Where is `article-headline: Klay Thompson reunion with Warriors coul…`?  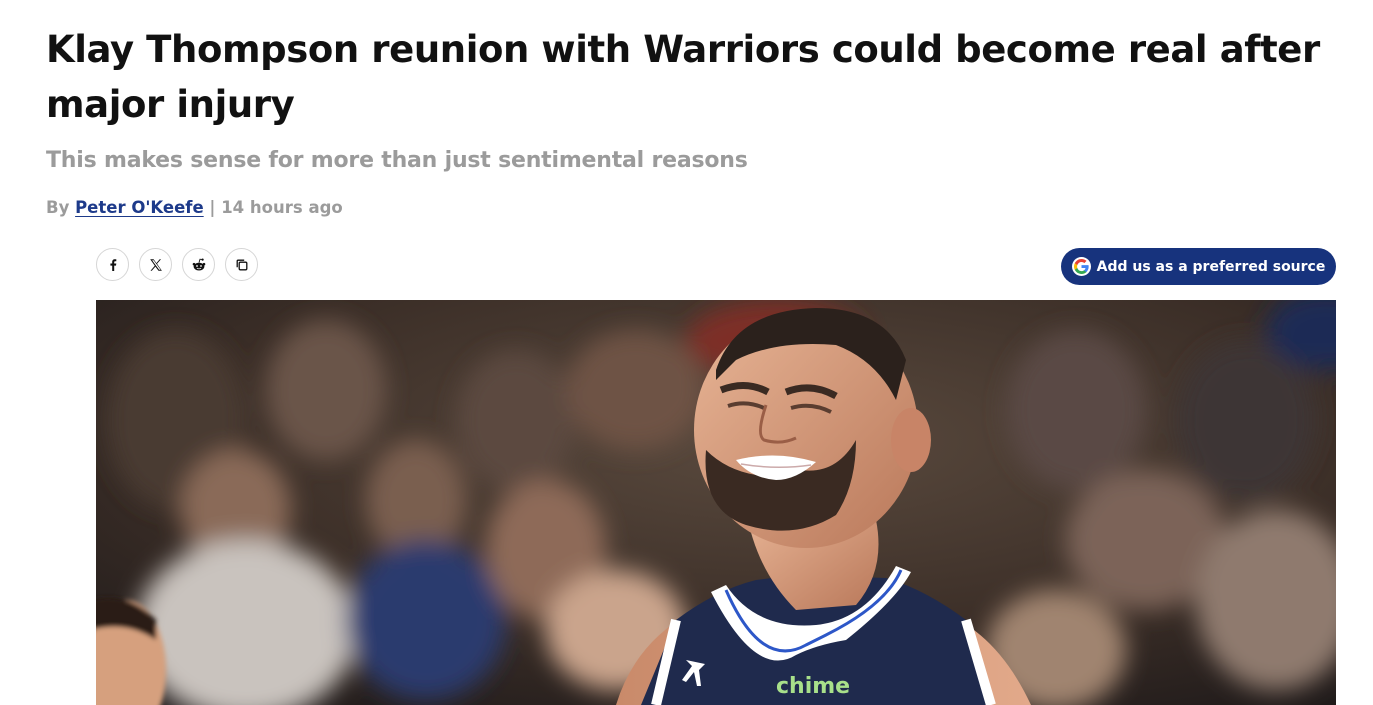
article-headline: Klay Thompson reunion with Warriors coul… is located at coordinates (683, 77).